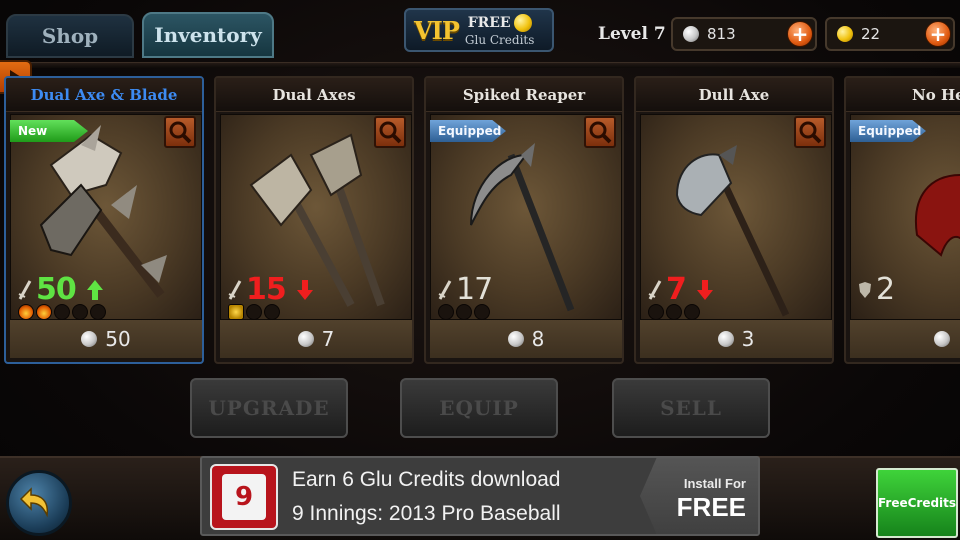 This screenshot has width=960, height=540. What do you see at coordinates (269, 408) in the screenshot?
I see `upgrade-button: UPGRADE` at bounding box center [269, 408].